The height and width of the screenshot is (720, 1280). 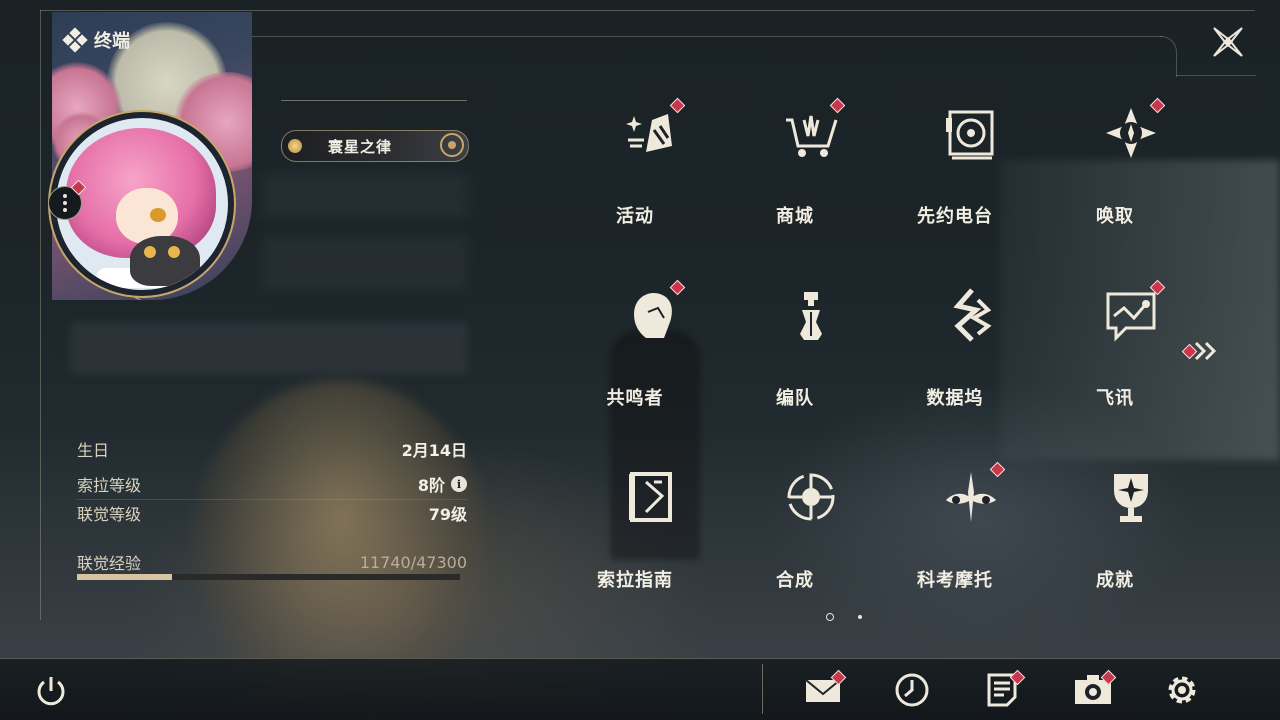 I want to click on menu-item-label: 合成, so click(x=795, y=580).